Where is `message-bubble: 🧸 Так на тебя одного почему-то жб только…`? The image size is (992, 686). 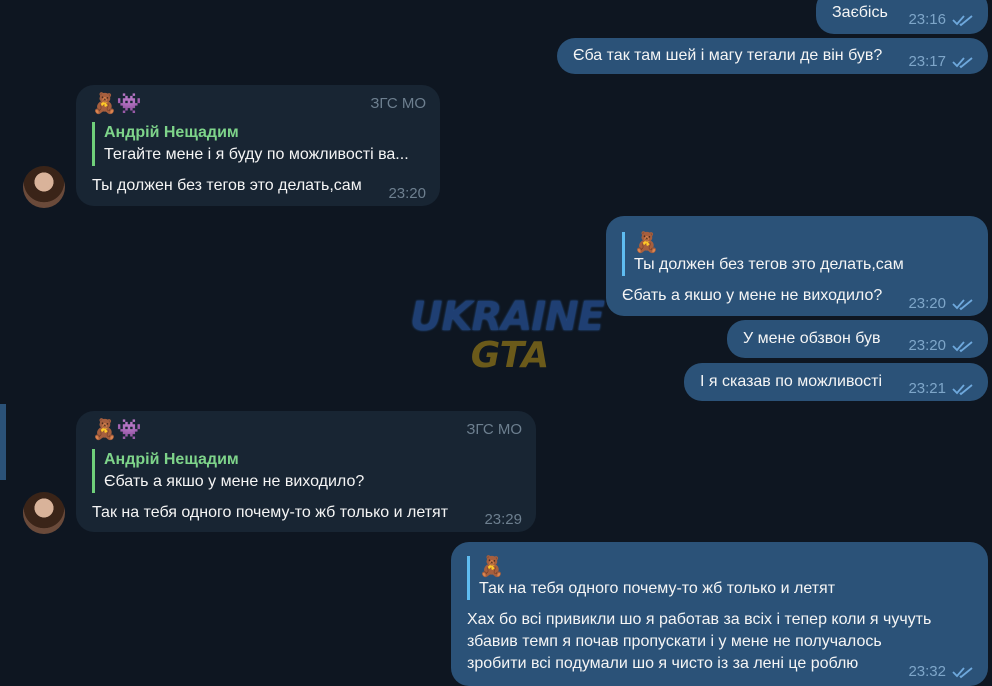 message-bubble: 🧸 Так на тебя одного почему-то жб только… is located at coordinates (719, 614).